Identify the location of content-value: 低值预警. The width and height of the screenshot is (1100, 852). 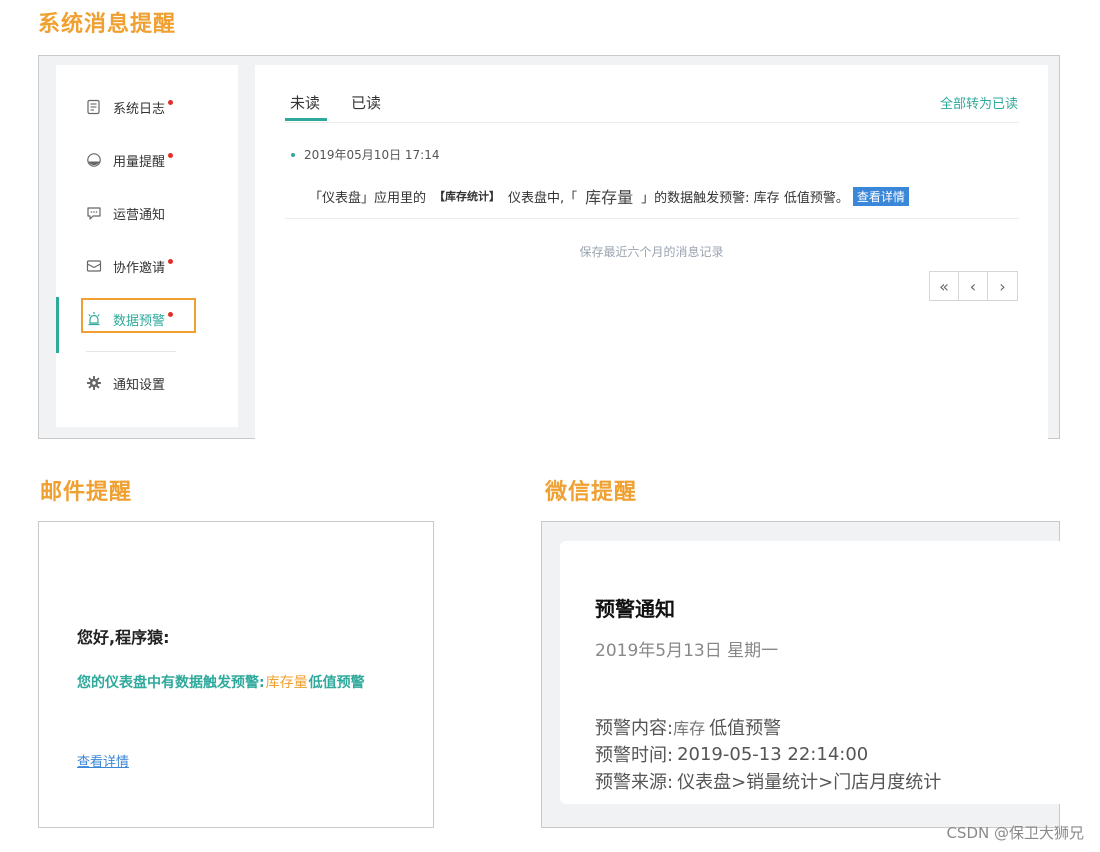
(745, 728).